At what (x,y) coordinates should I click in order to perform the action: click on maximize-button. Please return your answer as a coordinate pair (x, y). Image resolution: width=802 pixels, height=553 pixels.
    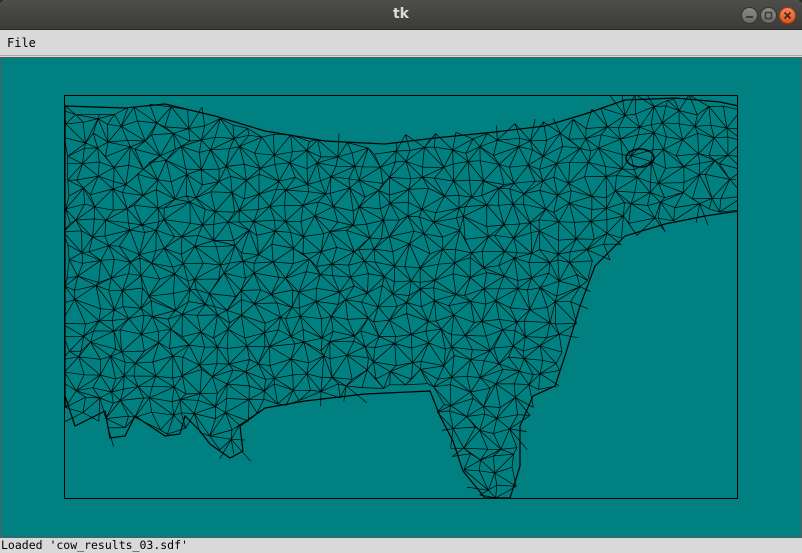
    Looking at the image, I should click on (768, 15).